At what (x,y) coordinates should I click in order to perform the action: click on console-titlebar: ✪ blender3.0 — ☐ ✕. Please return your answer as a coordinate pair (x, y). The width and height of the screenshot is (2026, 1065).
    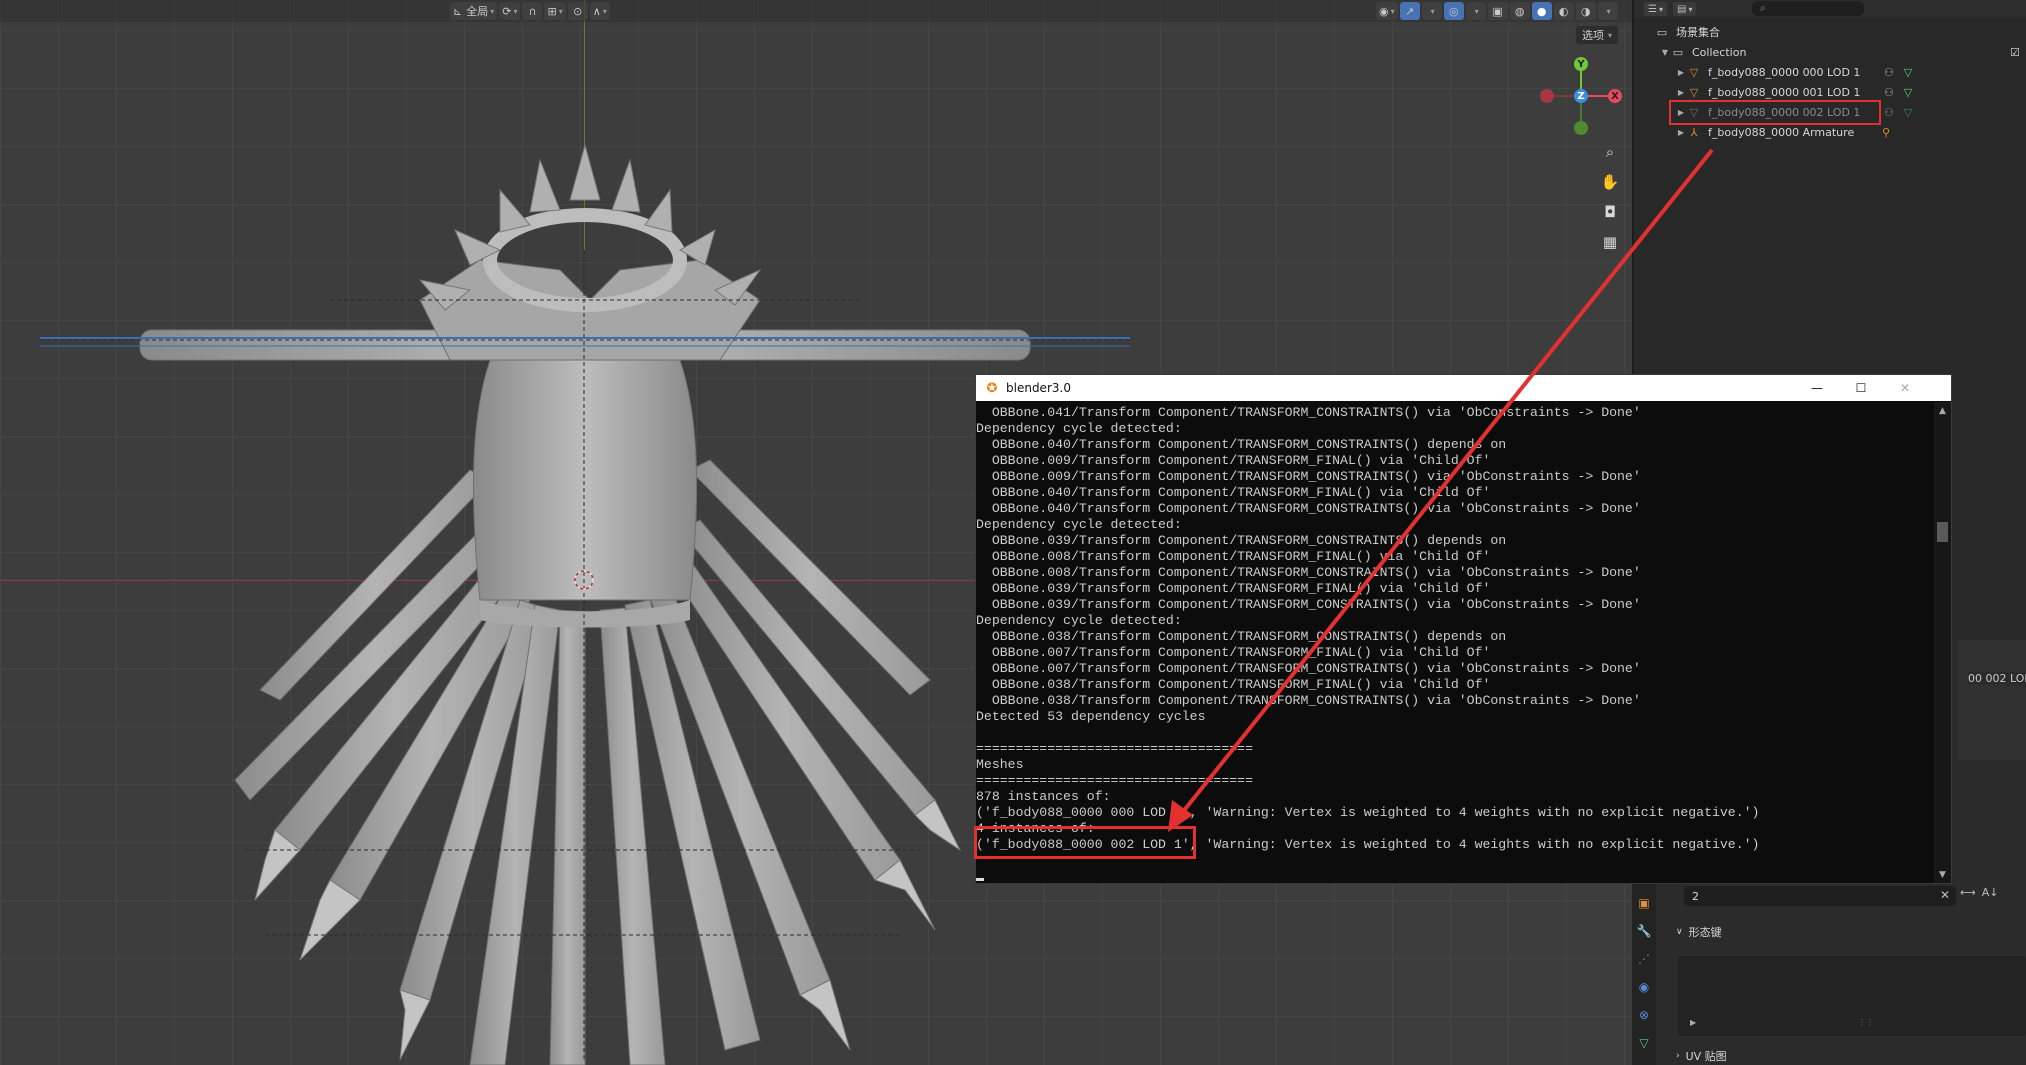
    Looking at the image, I should click on (1463, 388).